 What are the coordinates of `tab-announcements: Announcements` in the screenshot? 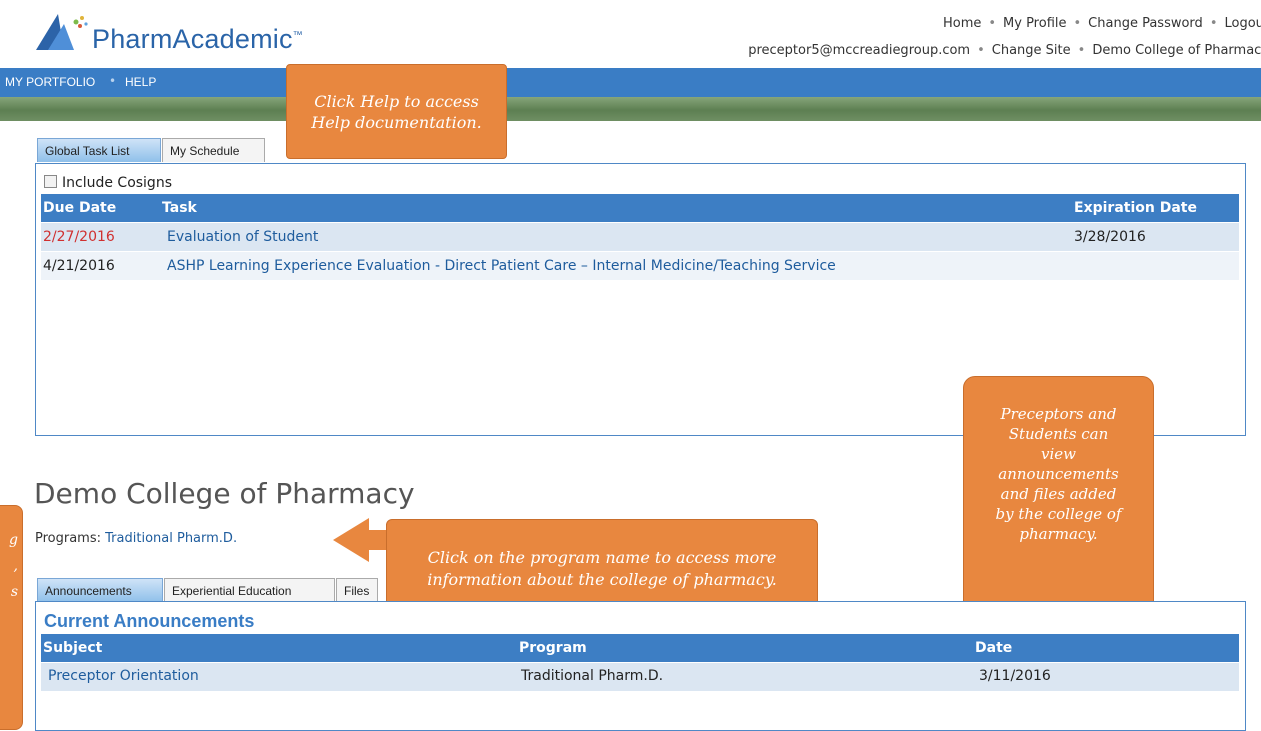 It's located at (100, 590).